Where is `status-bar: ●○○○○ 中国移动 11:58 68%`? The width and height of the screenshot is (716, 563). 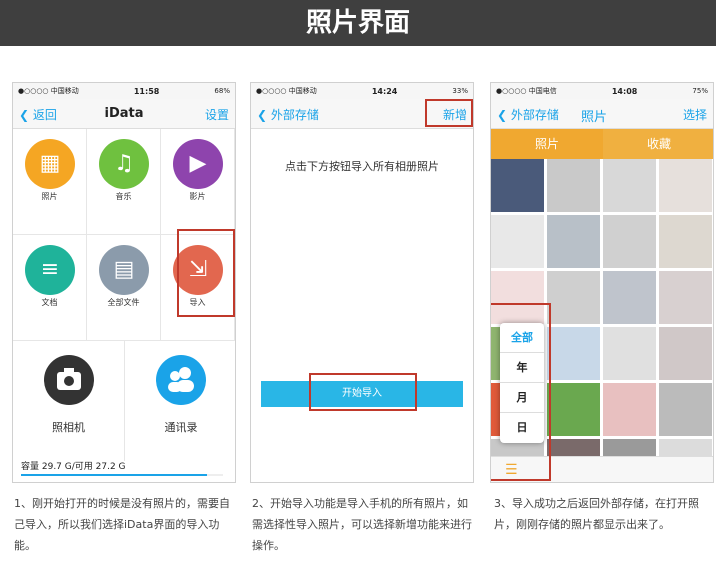
status-bar: ●○○○○ 中国移动 11:58 68% is located at coordinates (124, 91).